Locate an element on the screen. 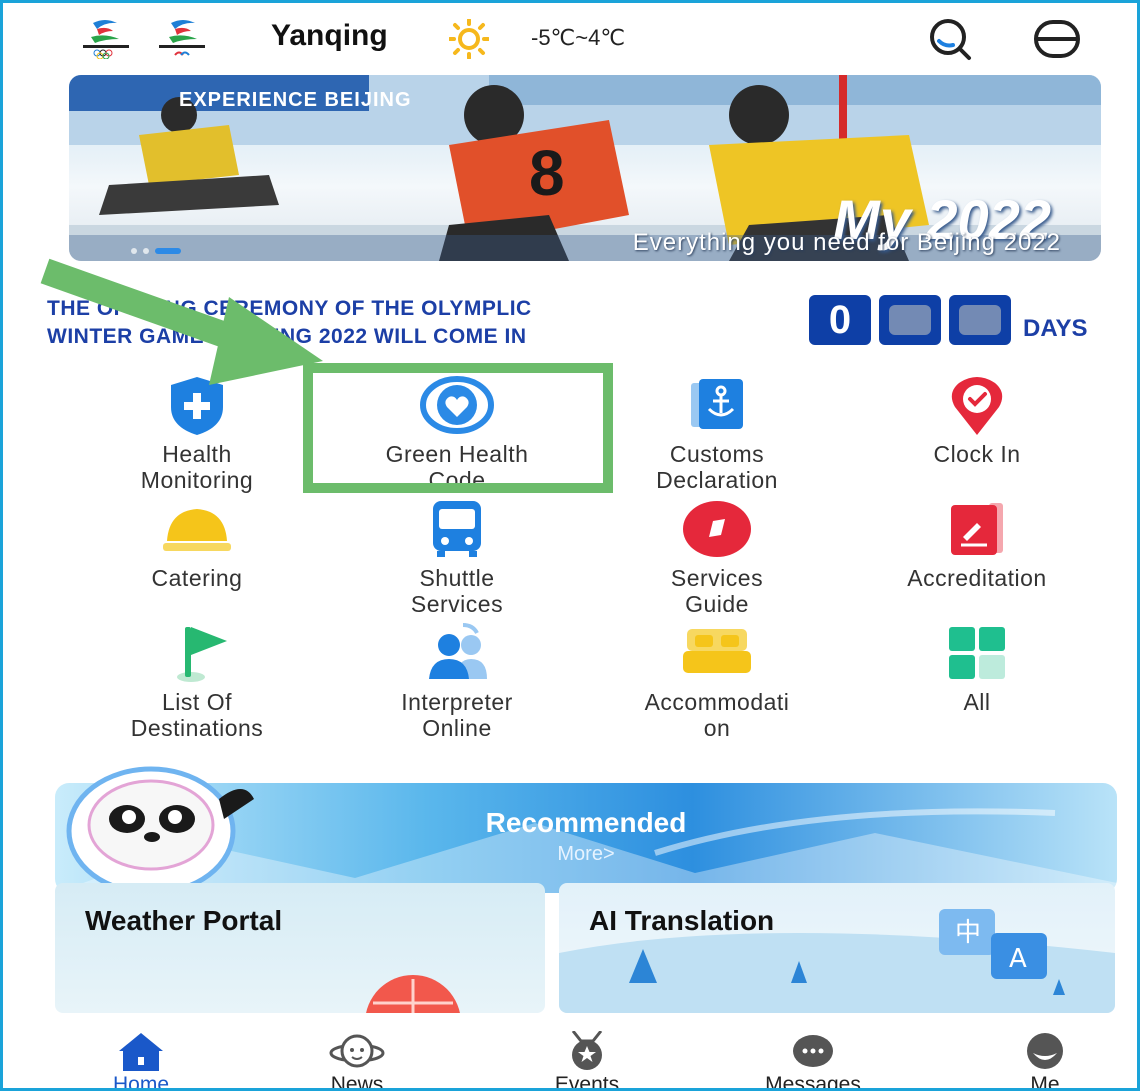 Image resolution: width=1140 pixels, height=1091 pixels. annotation-arrow is located at coordinates (181, 321).